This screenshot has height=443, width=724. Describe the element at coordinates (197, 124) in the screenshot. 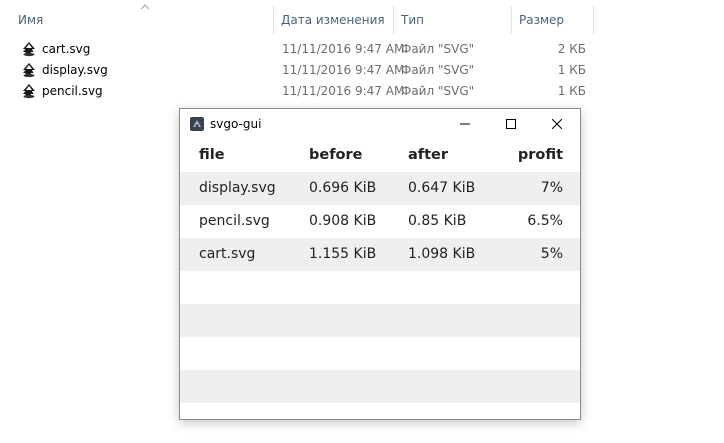

I see `svgo-app-icon` at that location.